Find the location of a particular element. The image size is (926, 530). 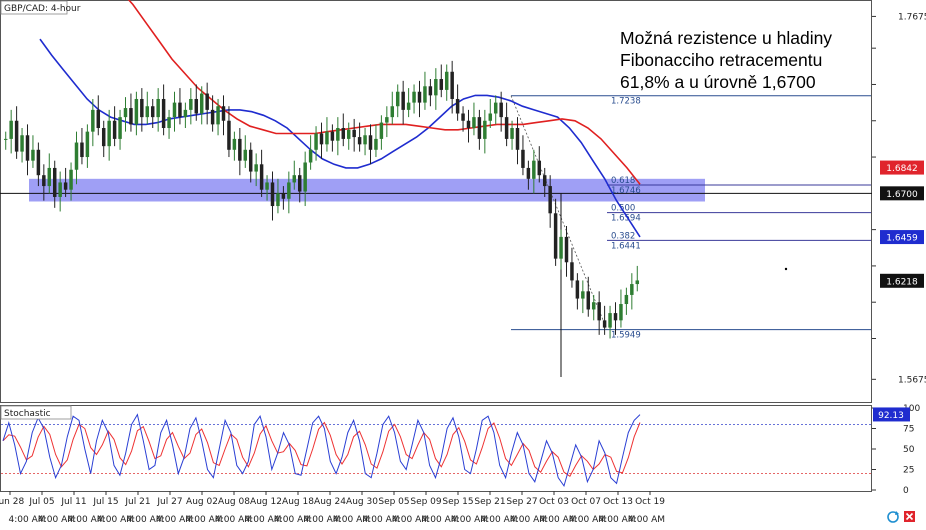

stochastic-value-label: 92.13 is located at coordinates (891, 416).